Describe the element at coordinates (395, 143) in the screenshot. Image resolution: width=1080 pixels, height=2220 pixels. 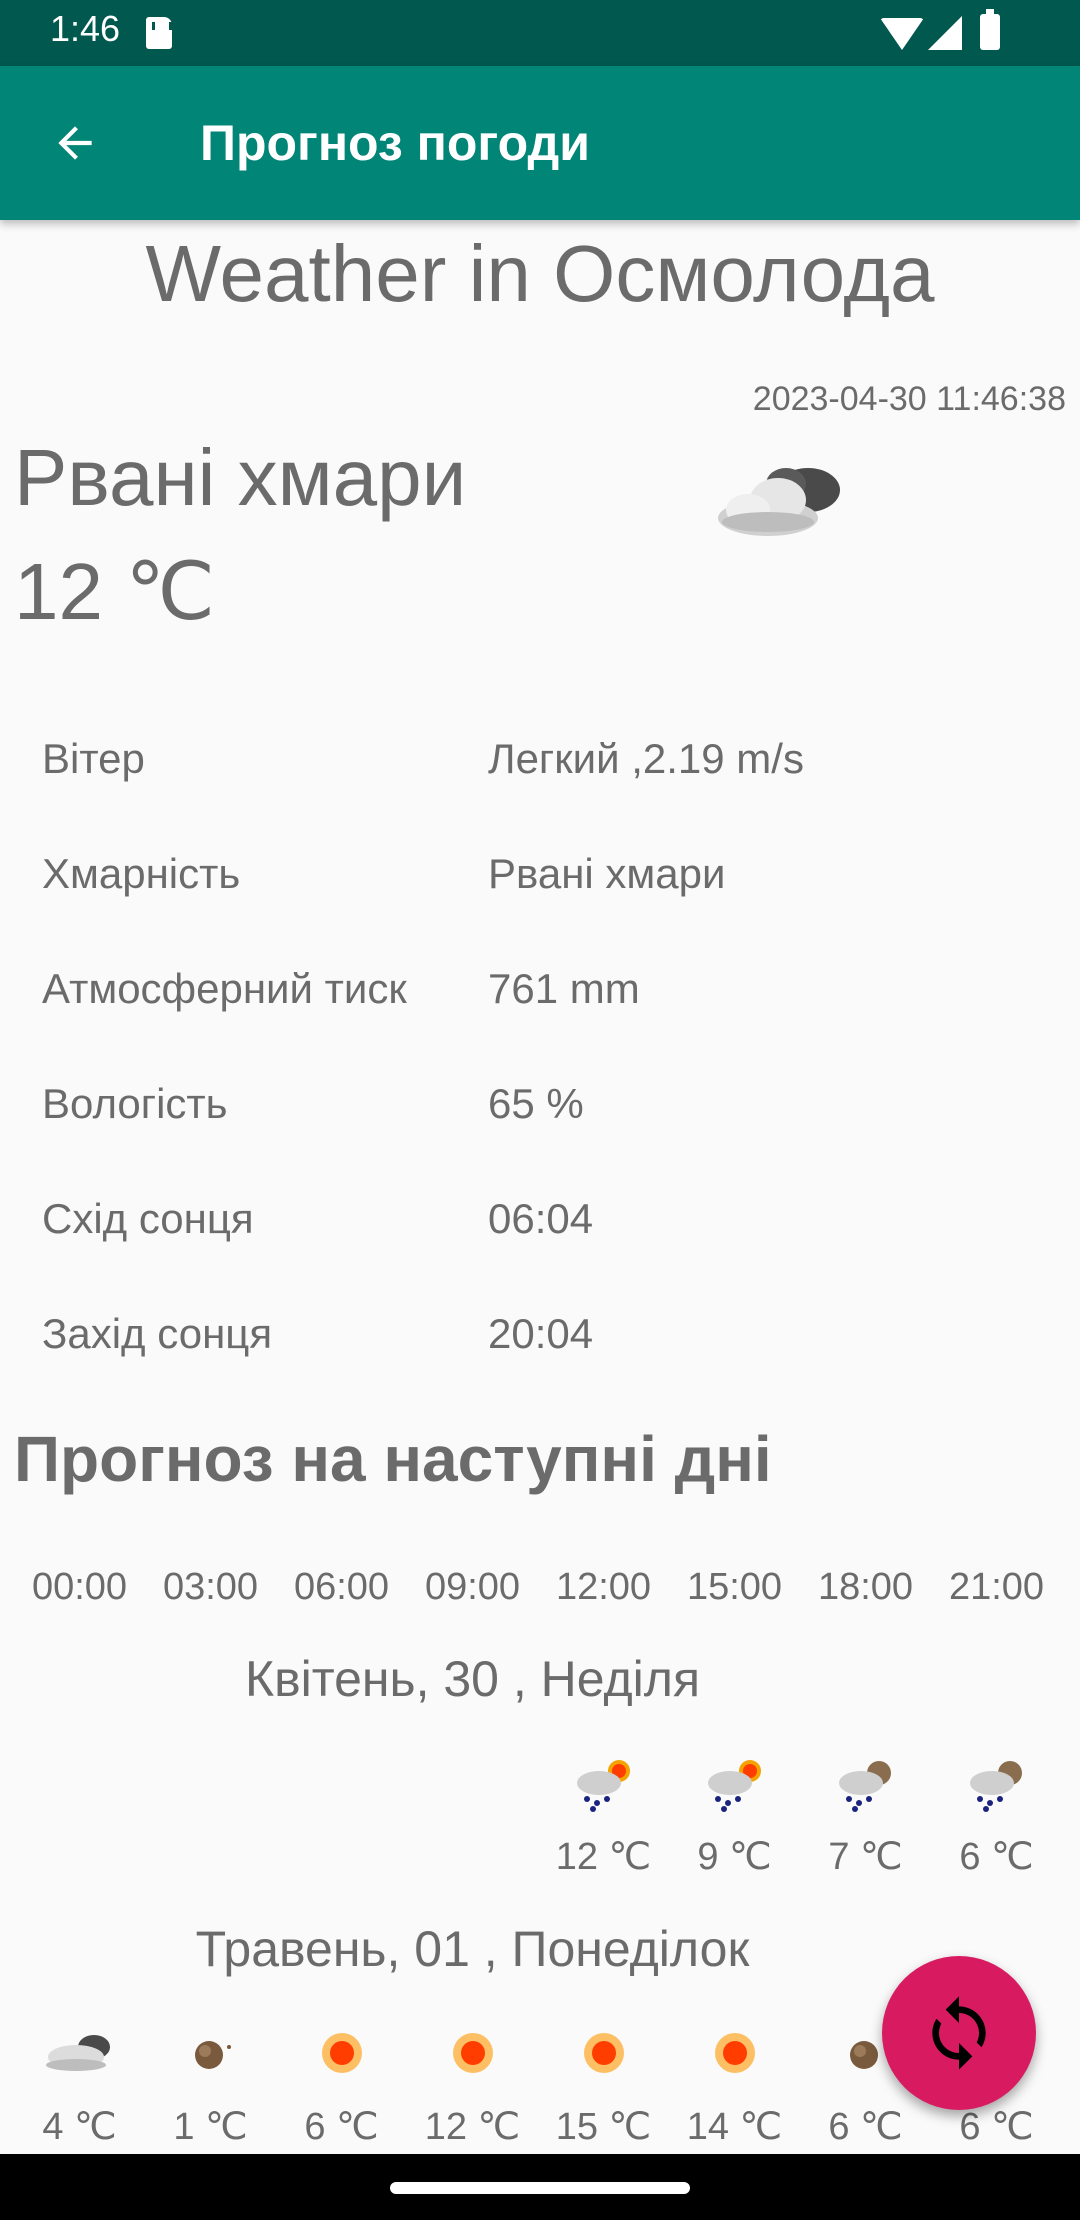
I see `app-title: Прогноз погоди` at that location.